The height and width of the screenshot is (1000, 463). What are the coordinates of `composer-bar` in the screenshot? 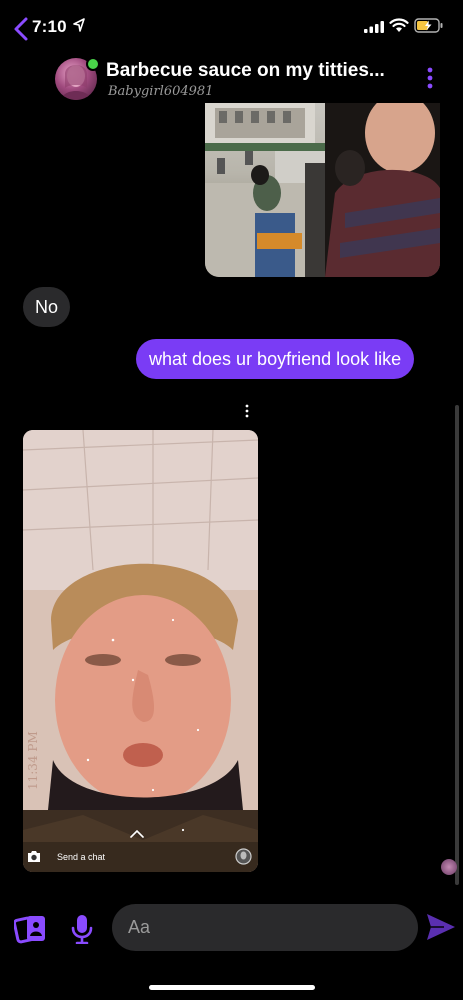 It's located at (231, 930).